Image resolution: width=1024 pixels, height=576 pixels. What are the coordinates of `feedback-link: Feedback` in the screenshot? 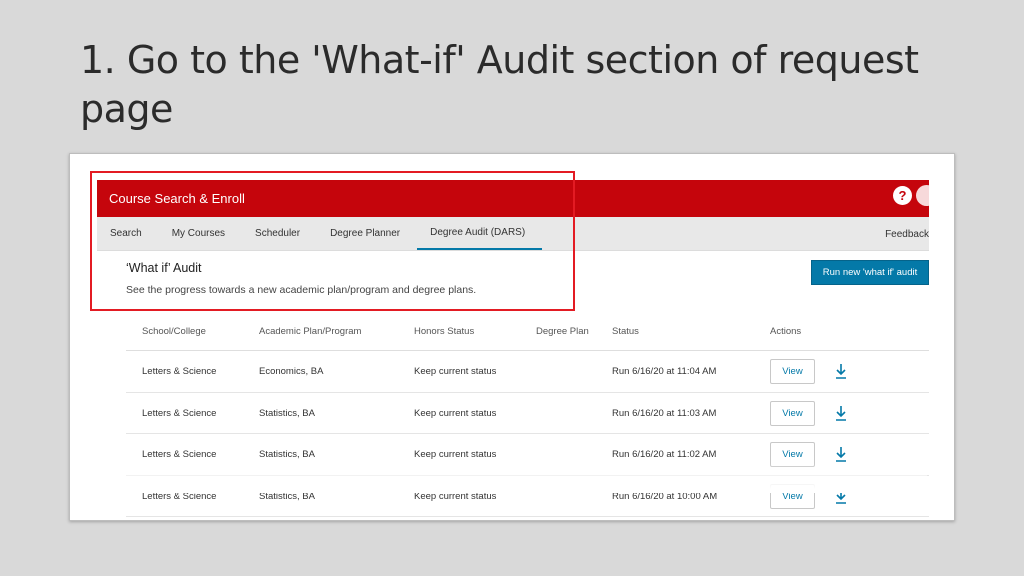 It's located at (907, 234).